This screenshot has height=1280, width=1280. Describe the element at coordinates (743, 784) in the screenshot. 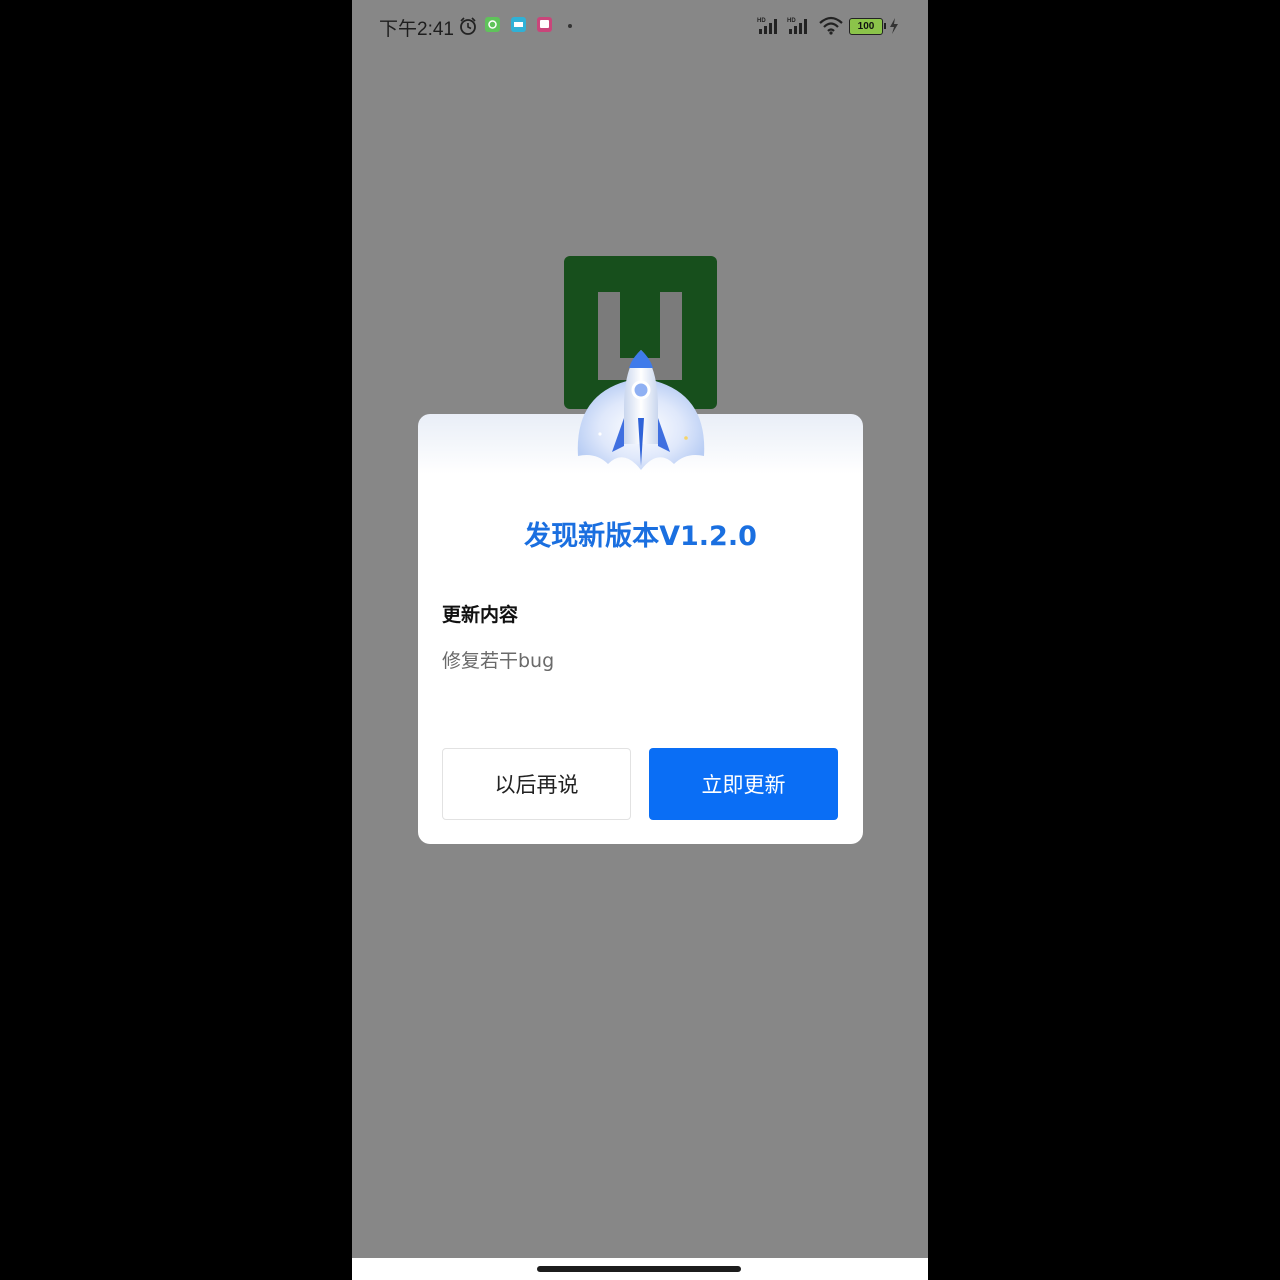

I see `update-now-button: 立即更新` at that location.